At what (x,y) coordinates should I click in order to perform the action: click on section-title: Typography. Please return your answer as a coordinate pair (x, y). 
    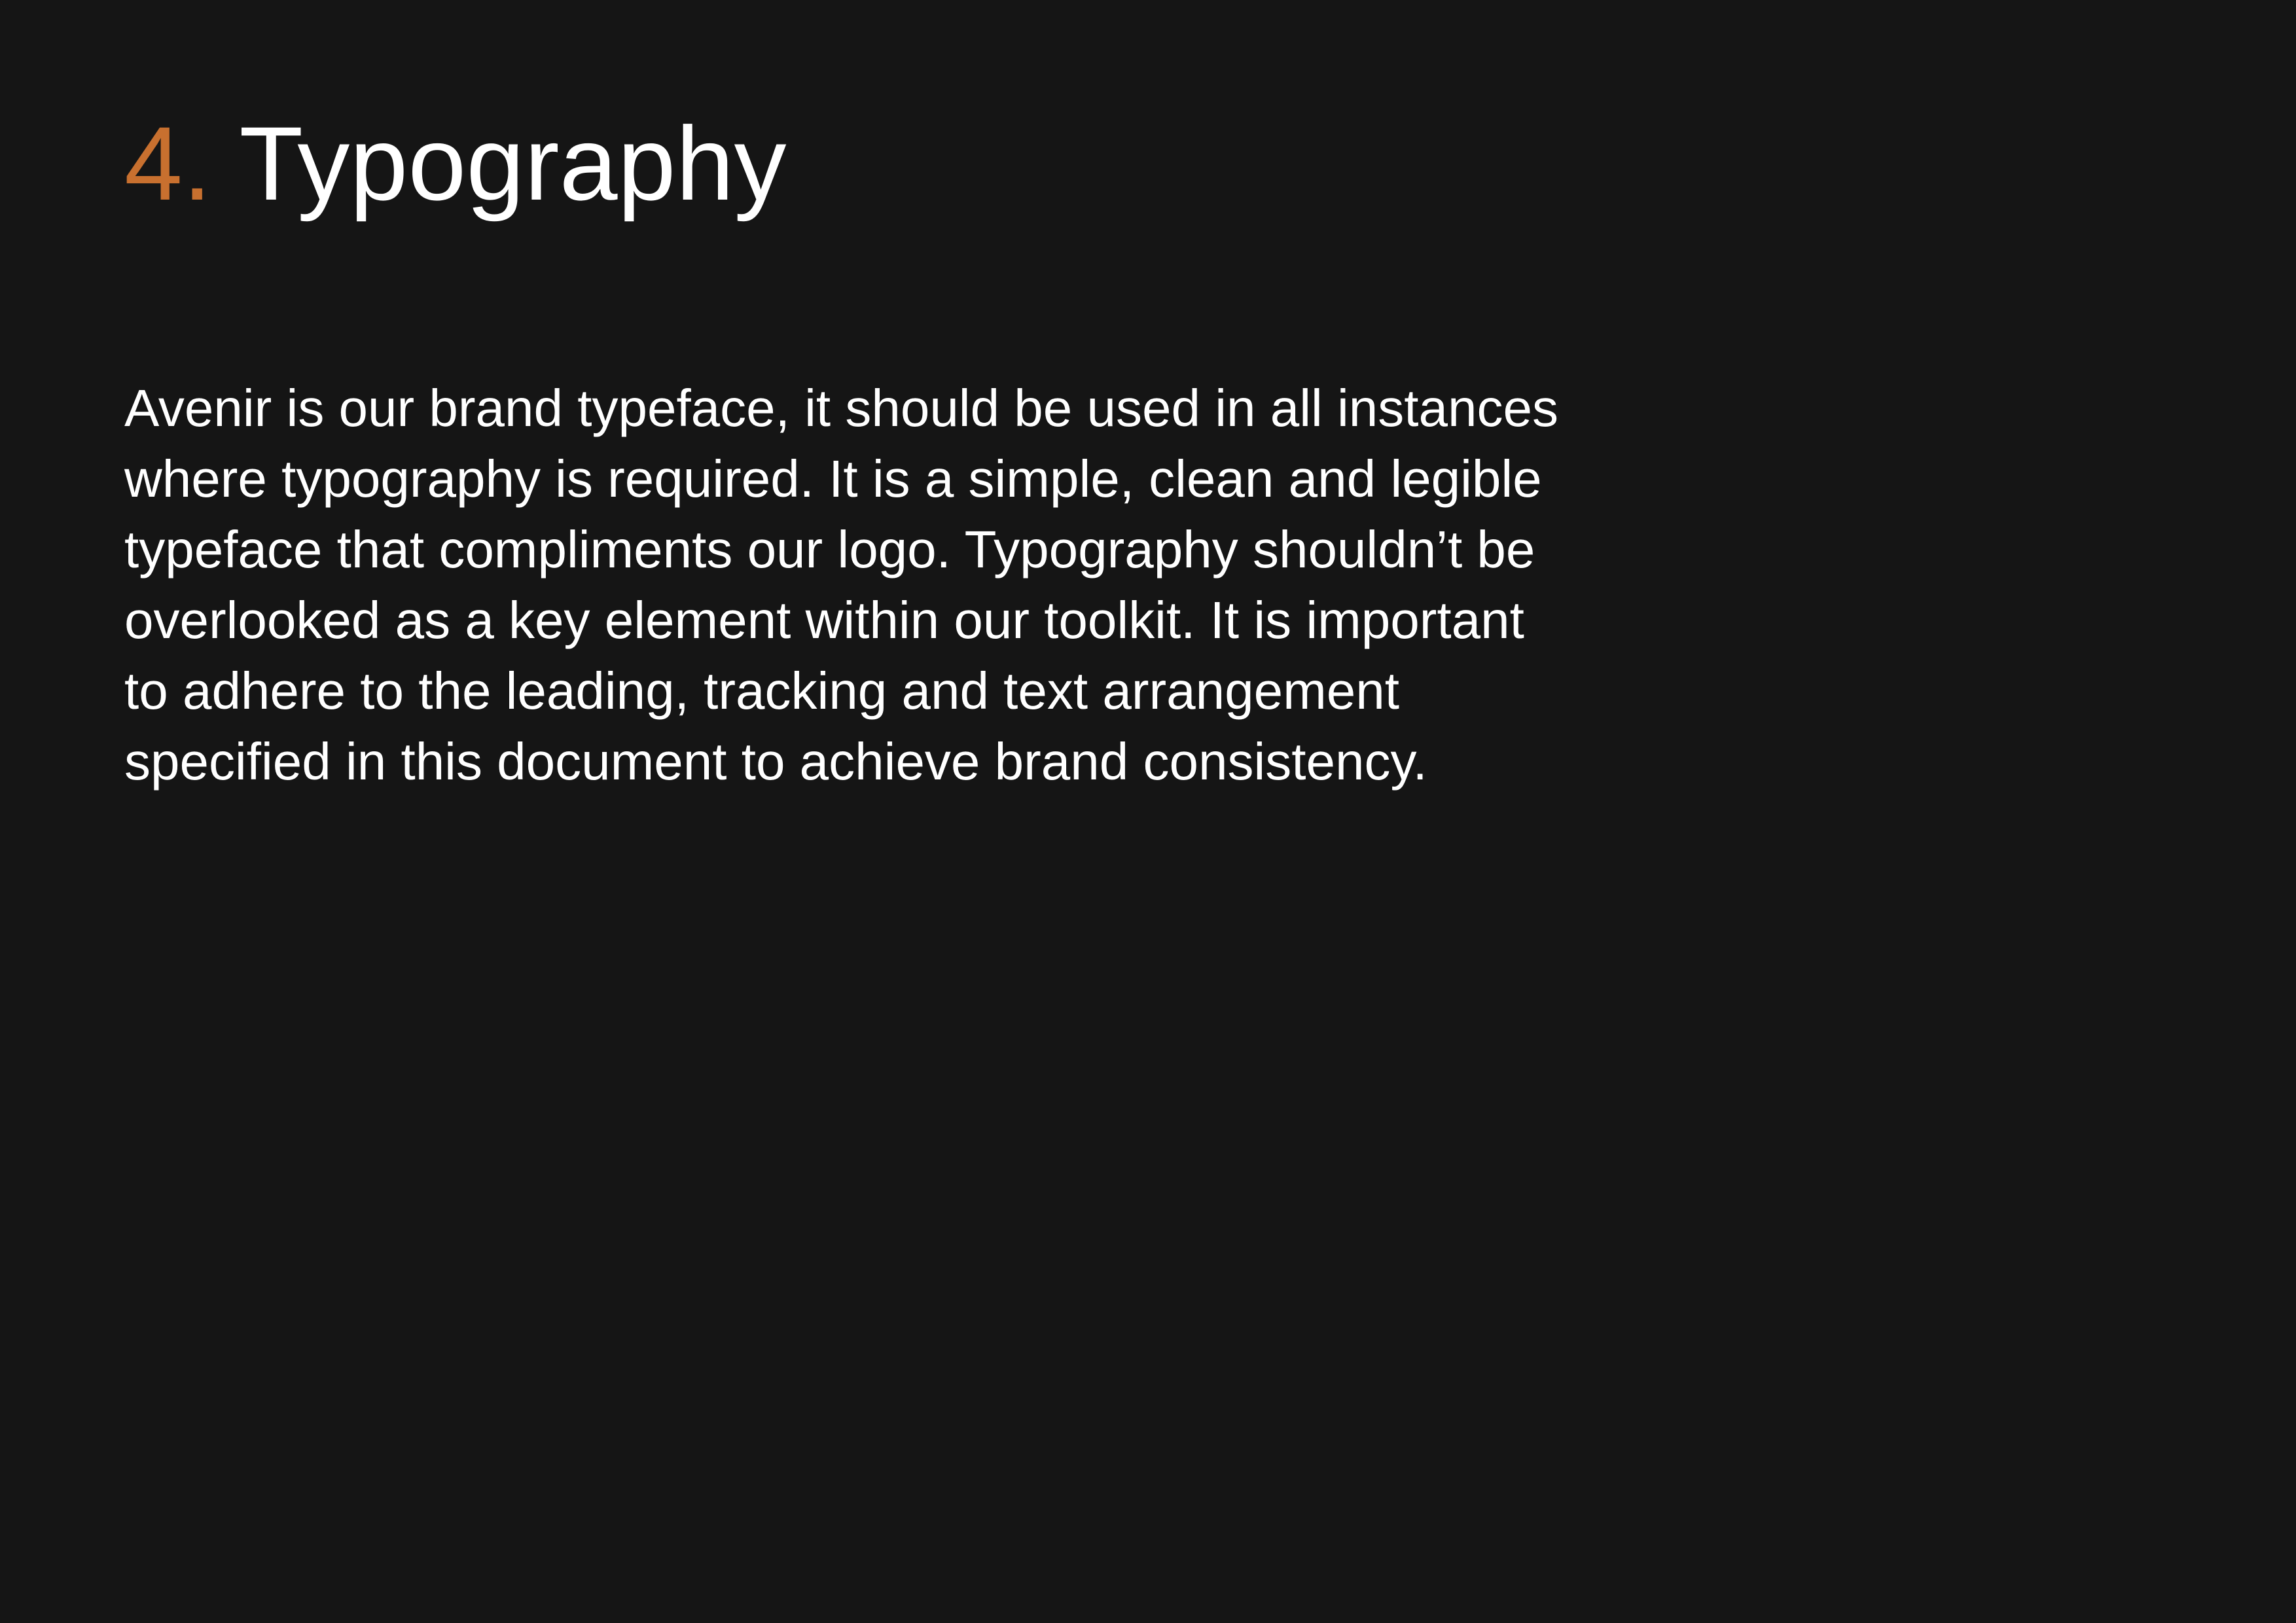
    Looking at the image, I should click on (513, 163).